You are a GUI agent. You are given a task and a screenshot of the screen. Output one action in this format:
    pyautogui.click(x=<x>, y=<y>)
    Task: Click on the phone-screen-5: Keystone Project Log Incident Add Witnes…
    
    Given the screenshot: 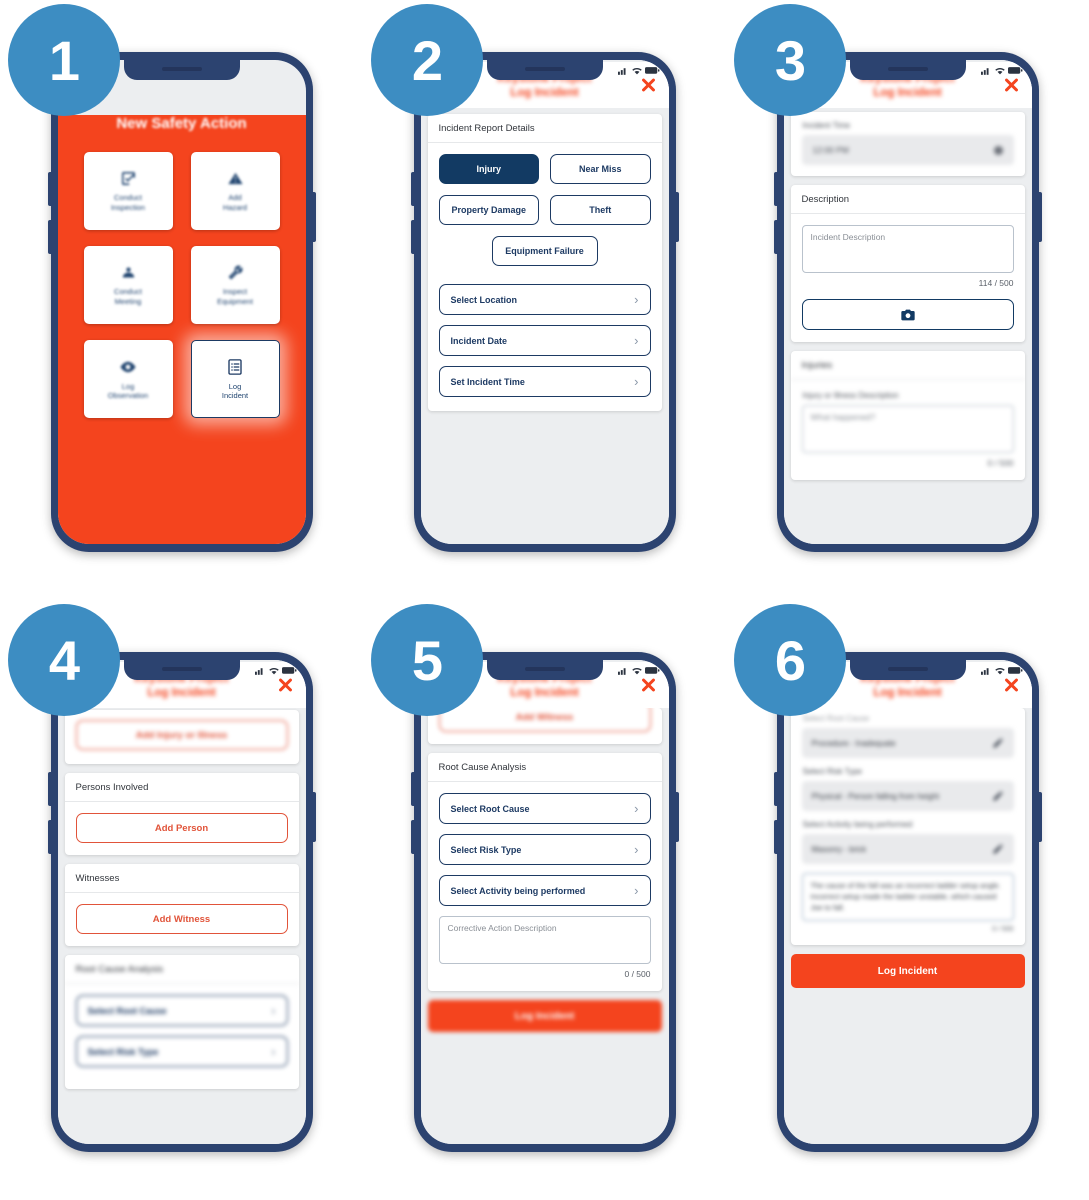 What is the action you would take?
    pyautogui.click(x=544, y=902)
    